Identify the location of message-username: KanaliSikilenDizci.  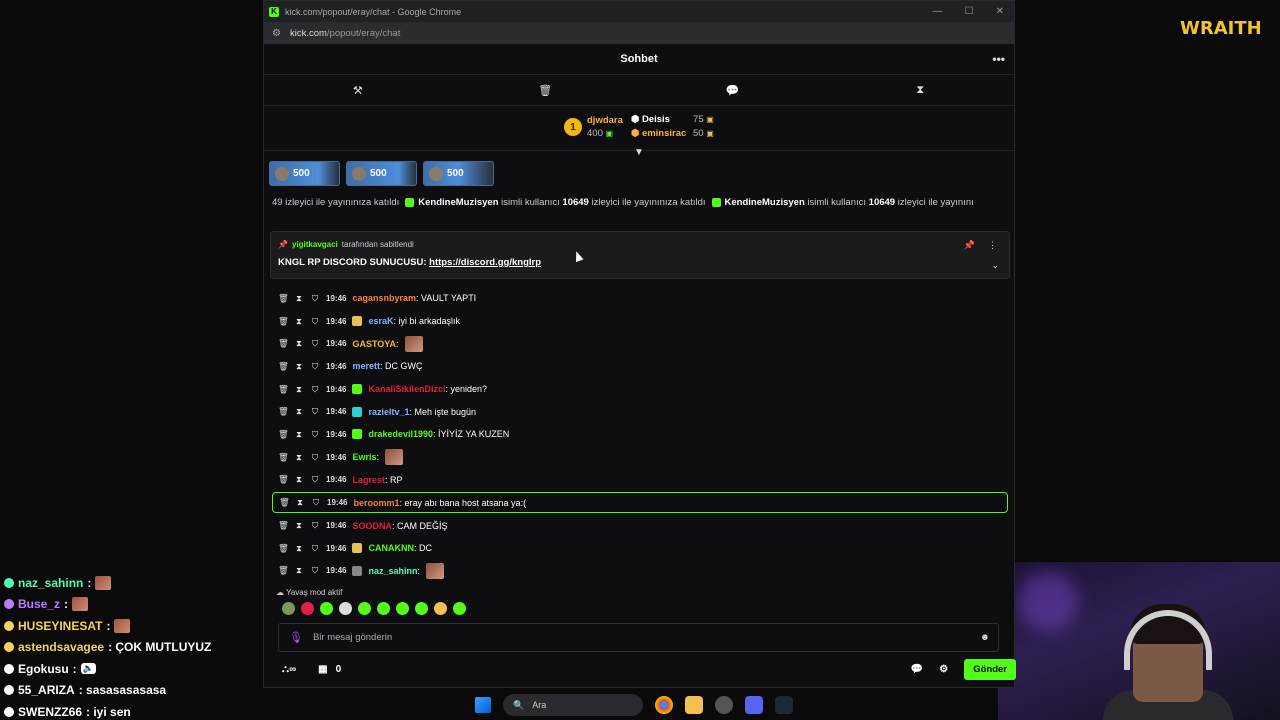
(406, 389).